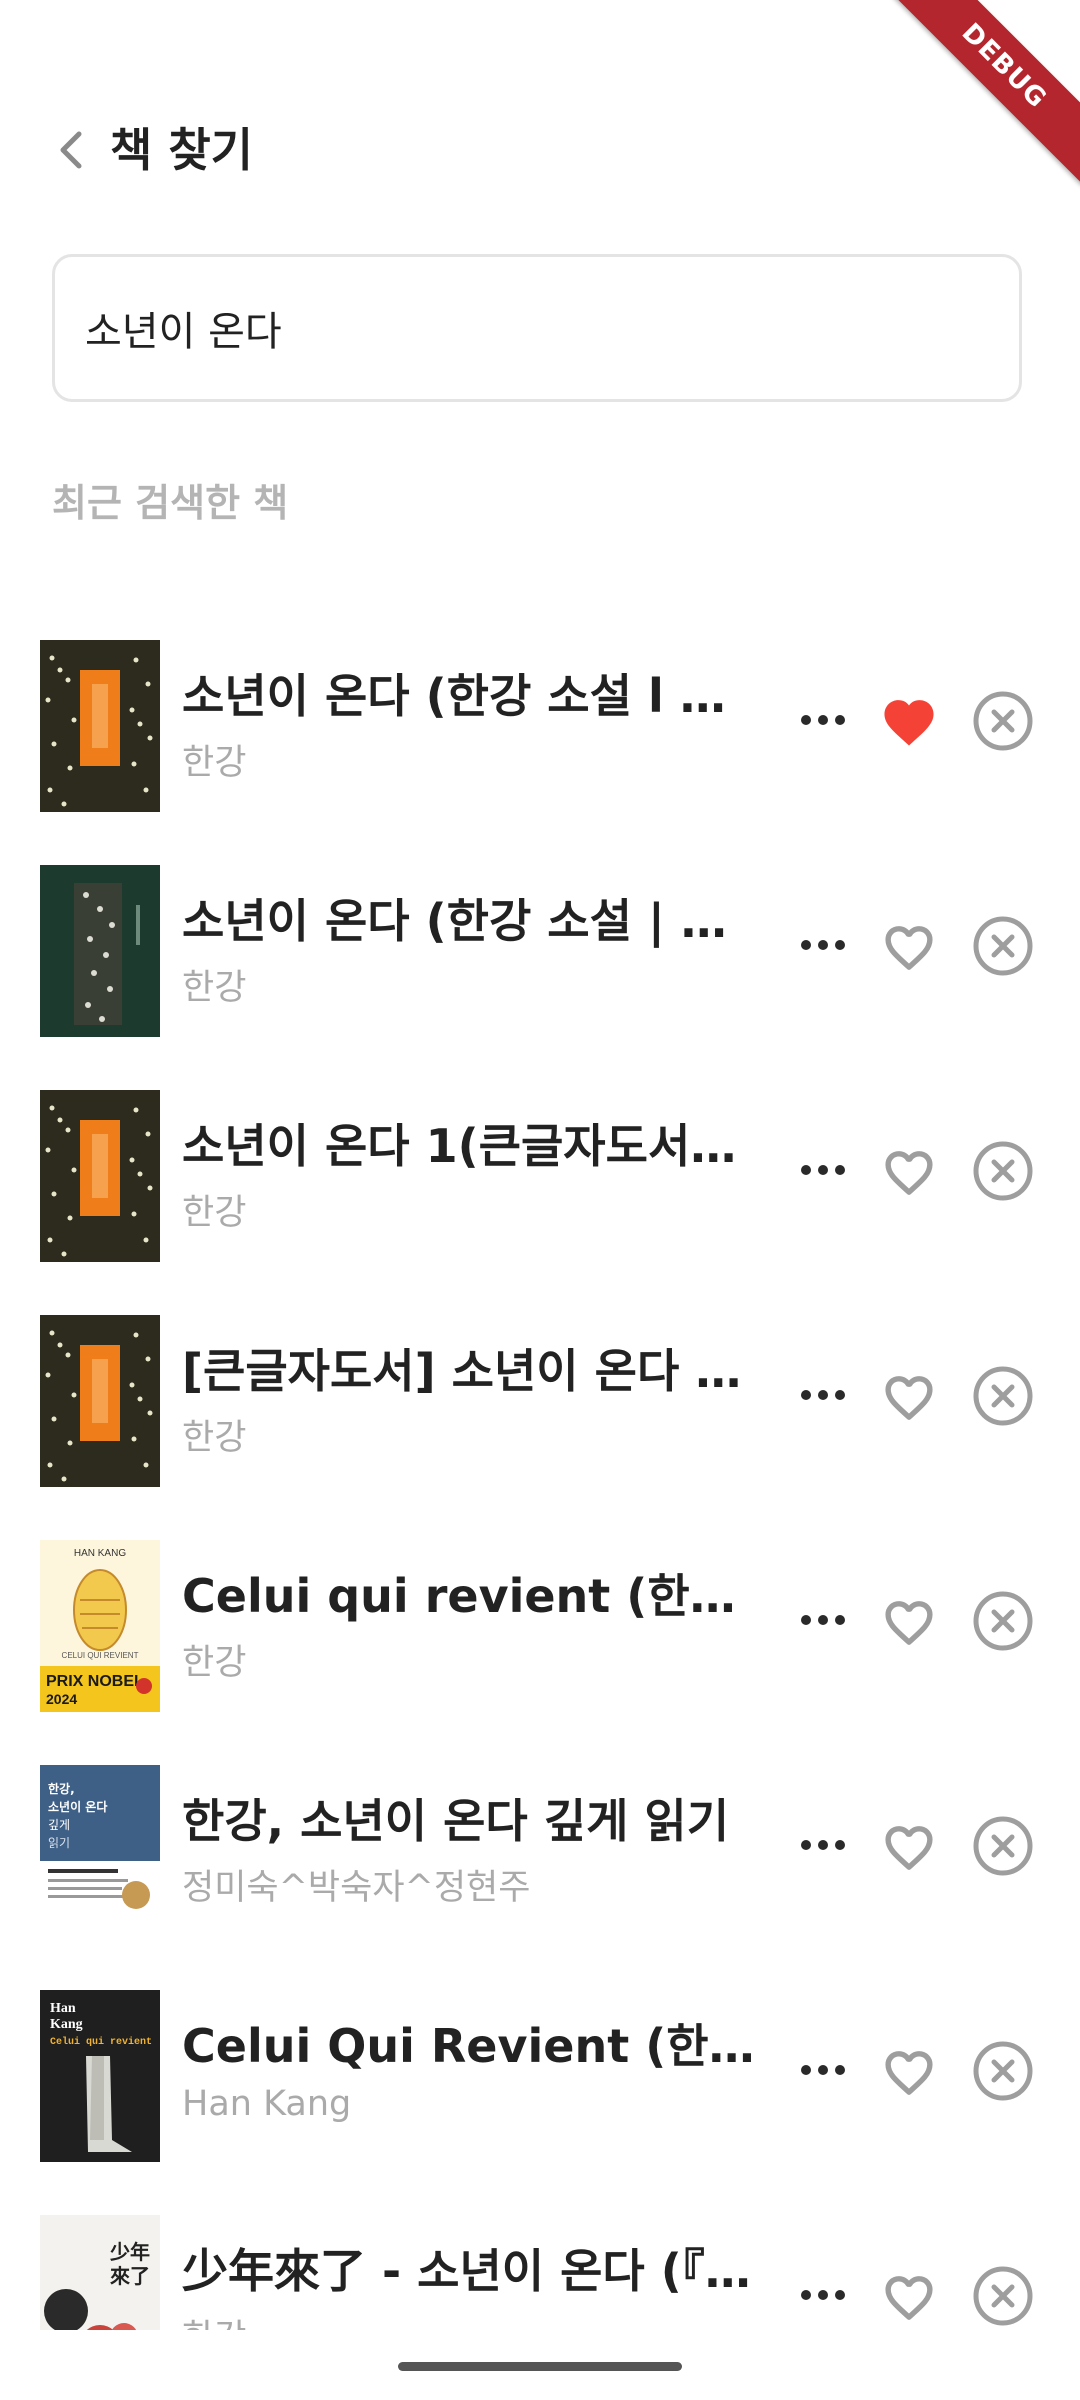  What do you see at coordinates (100, 1851) in the screenshot?
I see `book-cover: 한강, 소년이 온다깊게읽기` at bounding box center [100, 1851].